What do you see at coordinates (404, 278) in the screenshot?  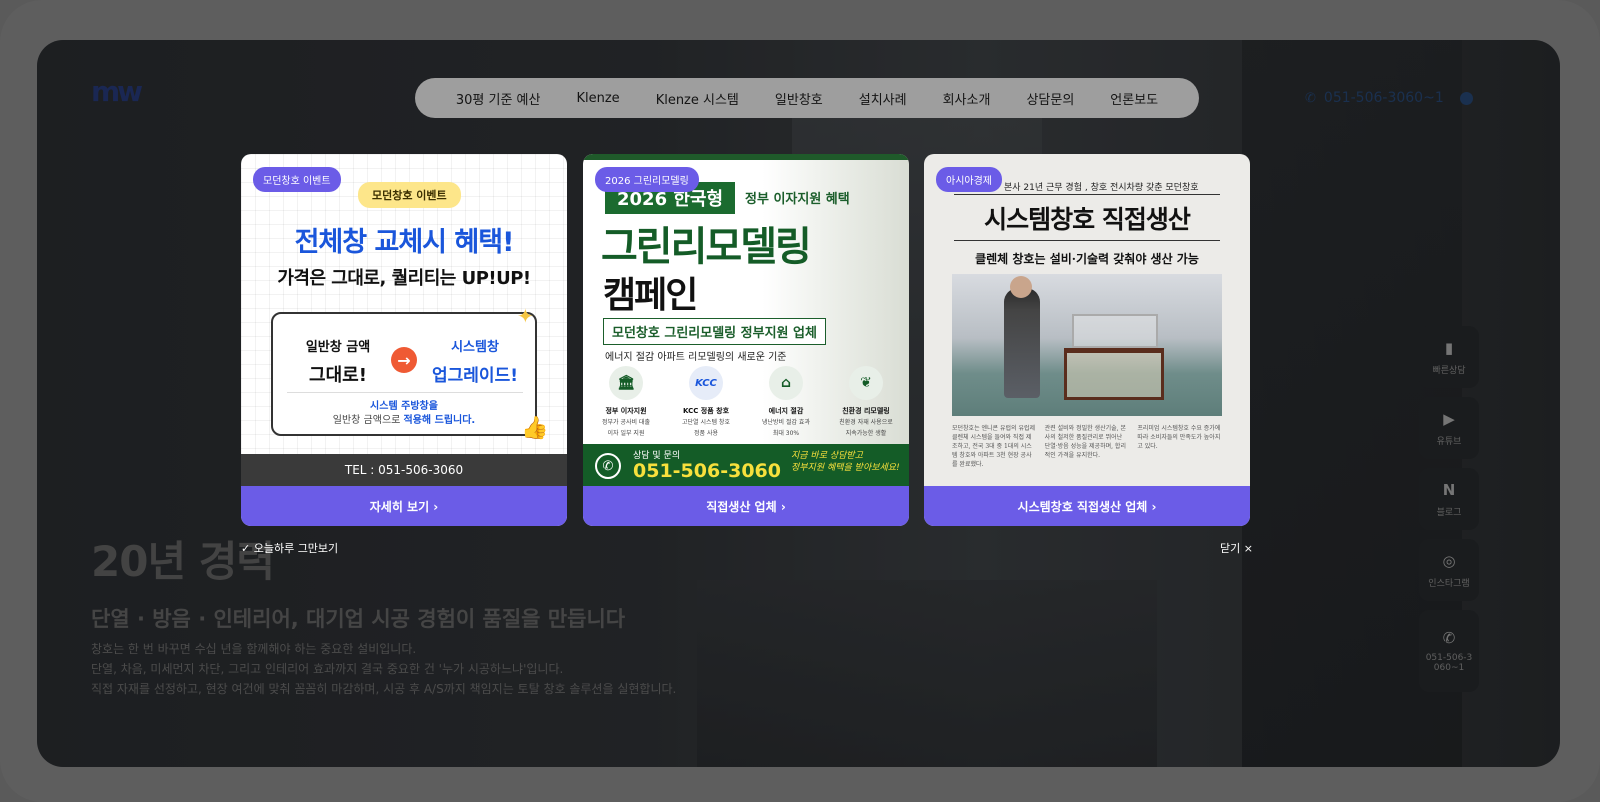 I see `popup-subheadline: 가격은 그대로, 퀄리티는 UP!UP!` at bounding box center [404, 278].